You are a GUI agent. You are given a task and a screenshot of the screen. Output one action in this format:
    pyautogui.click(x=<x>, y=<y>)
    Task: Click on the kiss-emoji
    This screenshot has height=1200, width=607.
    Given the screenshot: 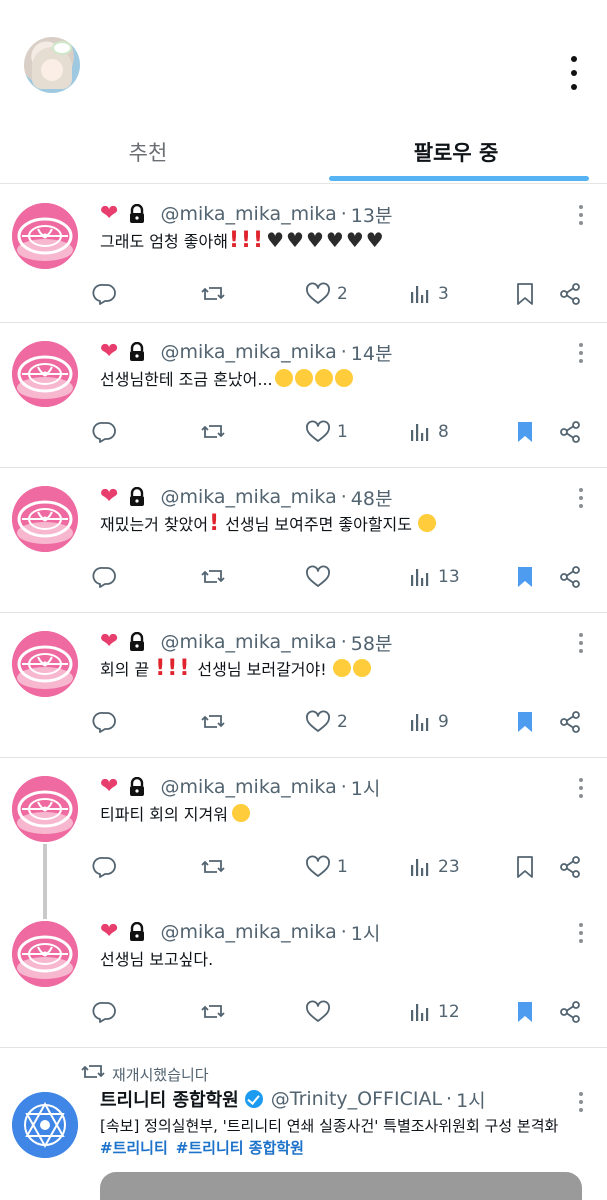 What is the action you would take?
    pyautogui.click(x=341, y=668)
    